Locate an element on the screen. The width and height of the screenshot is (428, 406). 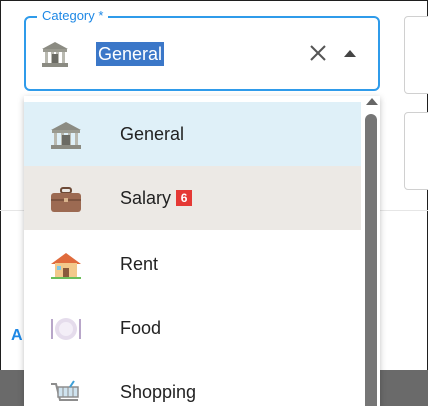
option-label: Rent is located at coordinates (139, 264).